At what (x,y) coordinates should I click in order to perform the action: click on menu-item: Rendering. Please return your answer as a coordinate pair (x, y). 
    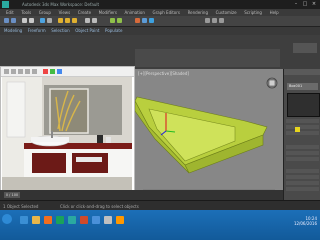
    Looking at the image, I should click on (198, 12).